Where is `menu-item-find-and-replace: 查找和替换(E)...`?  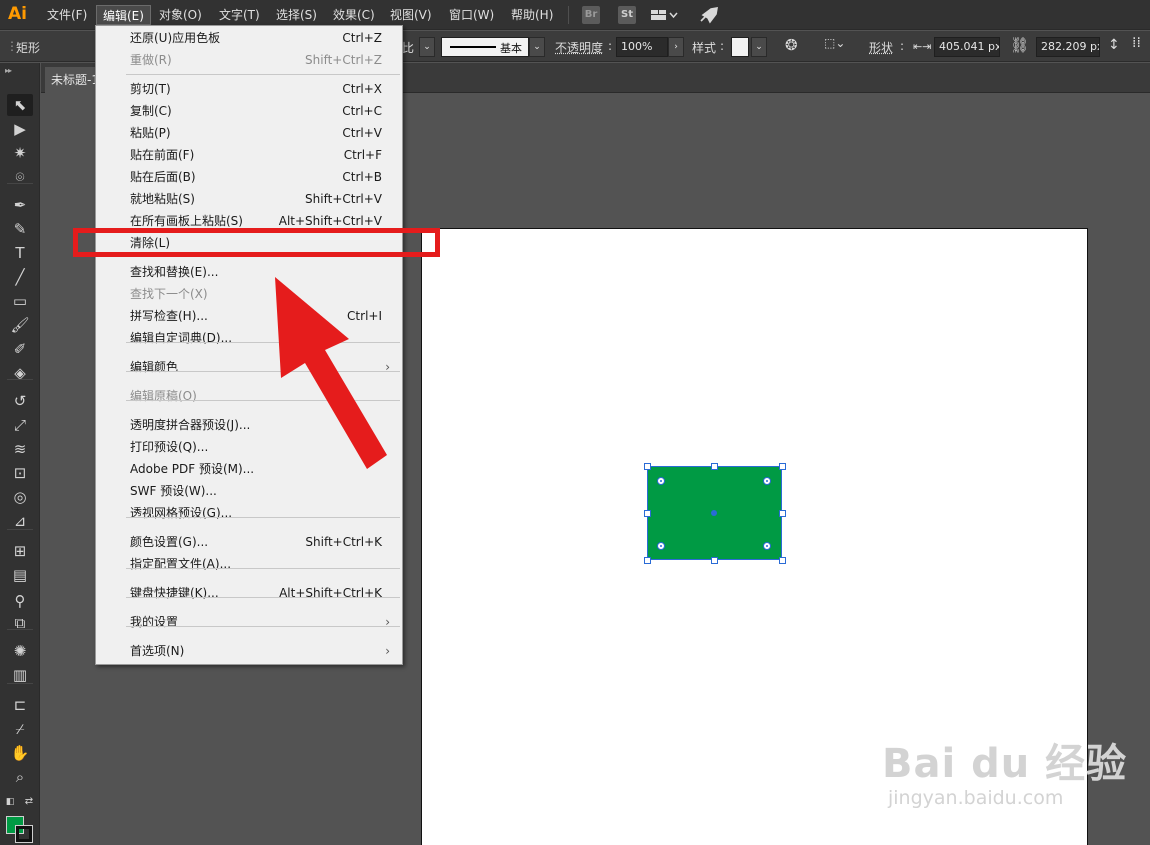
menu-item-find-and-replace: 查找和替换(E)... is located at coordinates (249, 272).